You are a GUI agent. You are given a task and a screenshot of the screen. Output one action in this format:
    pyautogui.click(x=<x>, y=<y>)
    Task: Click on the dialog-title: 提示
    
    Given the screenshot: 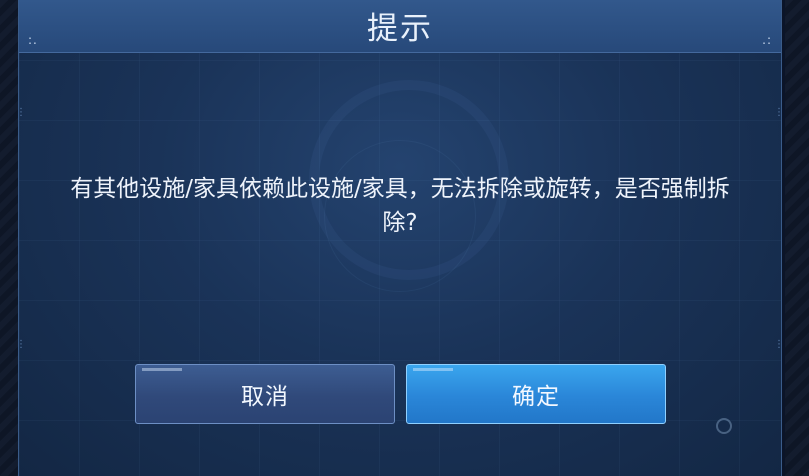 What is the action you would take?
    pyautogui.click(x=400, y=29)
    